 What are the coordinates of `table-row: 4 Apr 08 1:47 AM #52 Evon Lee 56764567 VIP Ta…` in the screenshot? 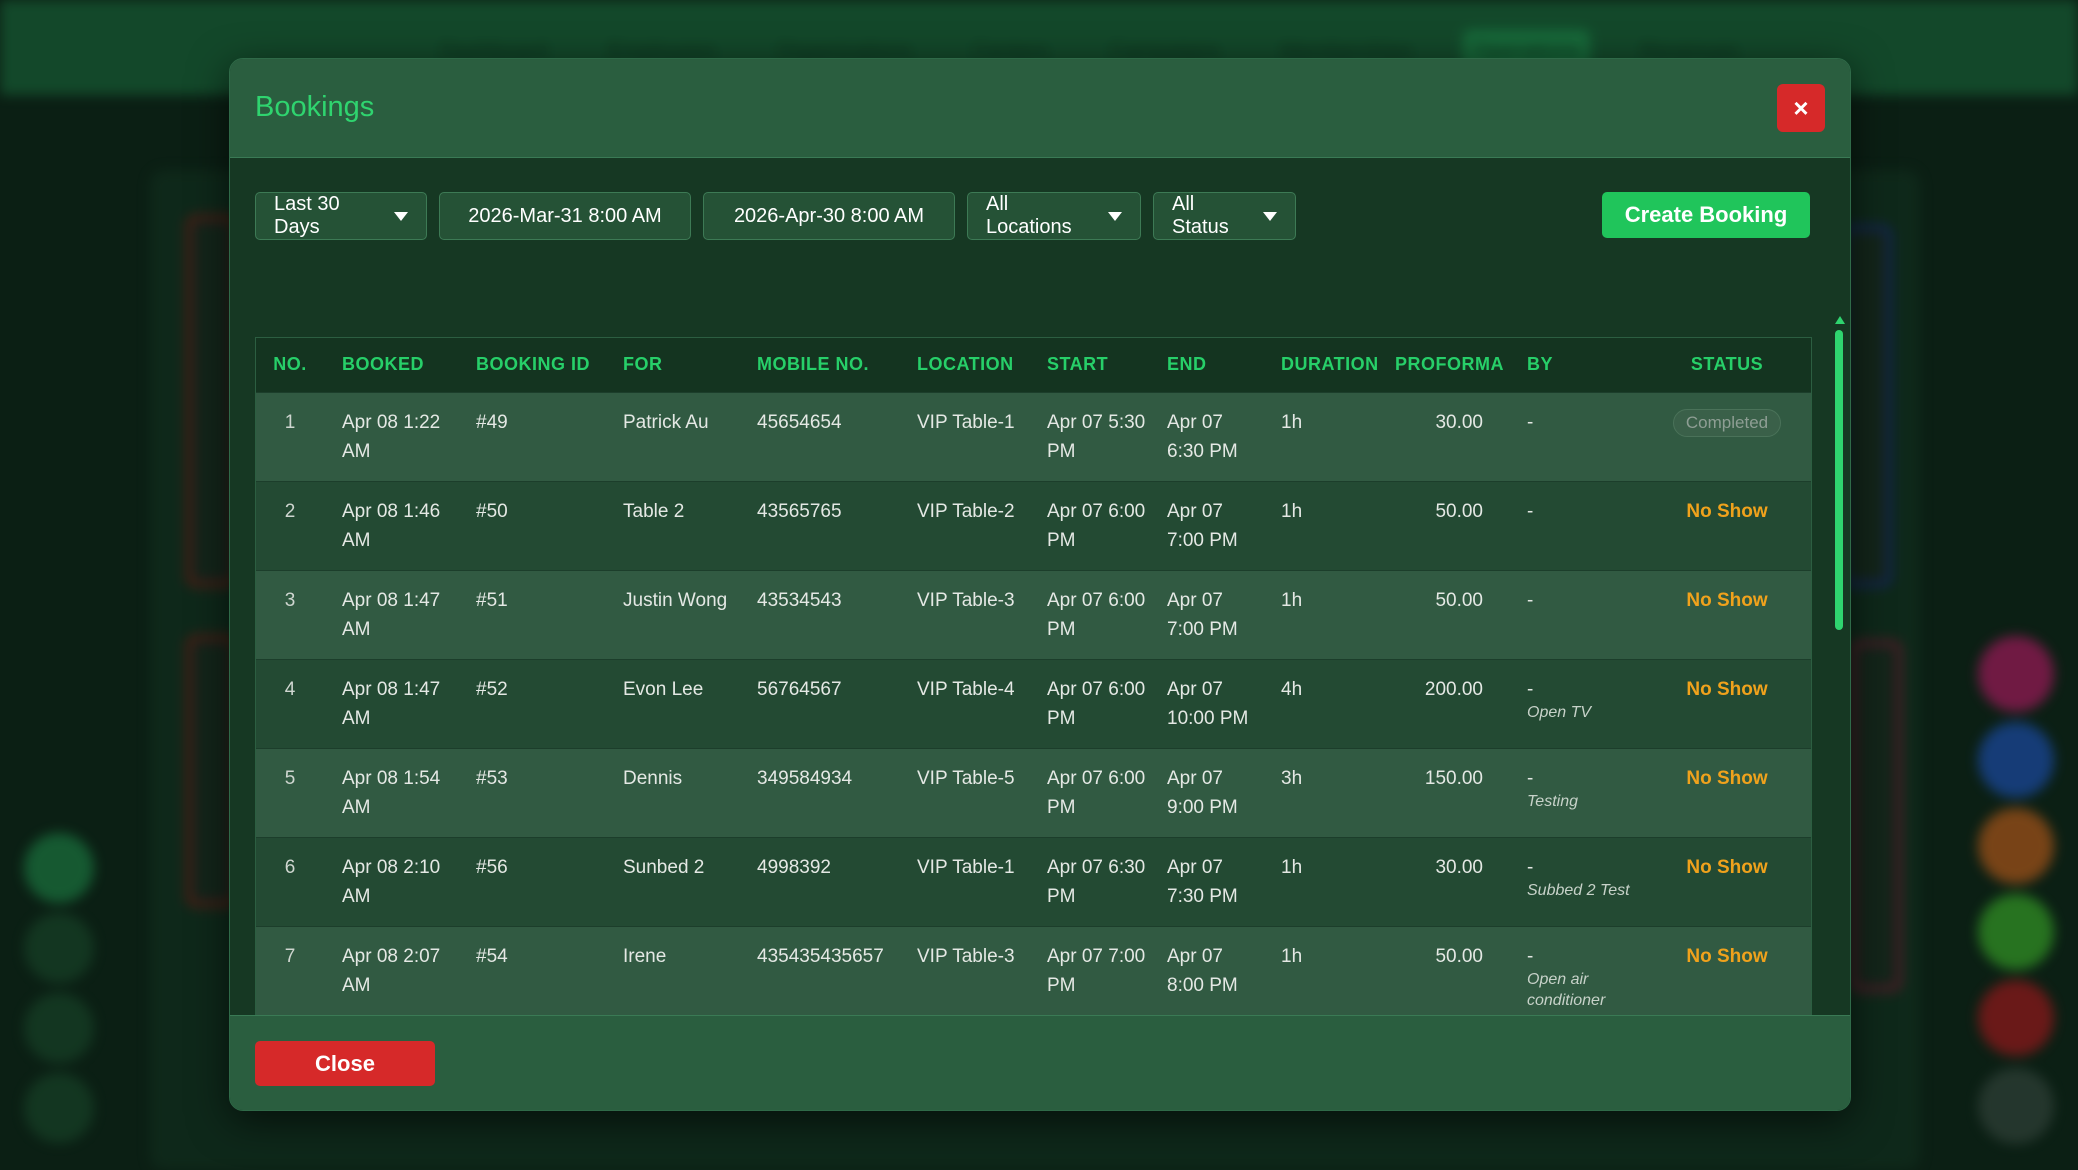 It's located at (1033, 703).